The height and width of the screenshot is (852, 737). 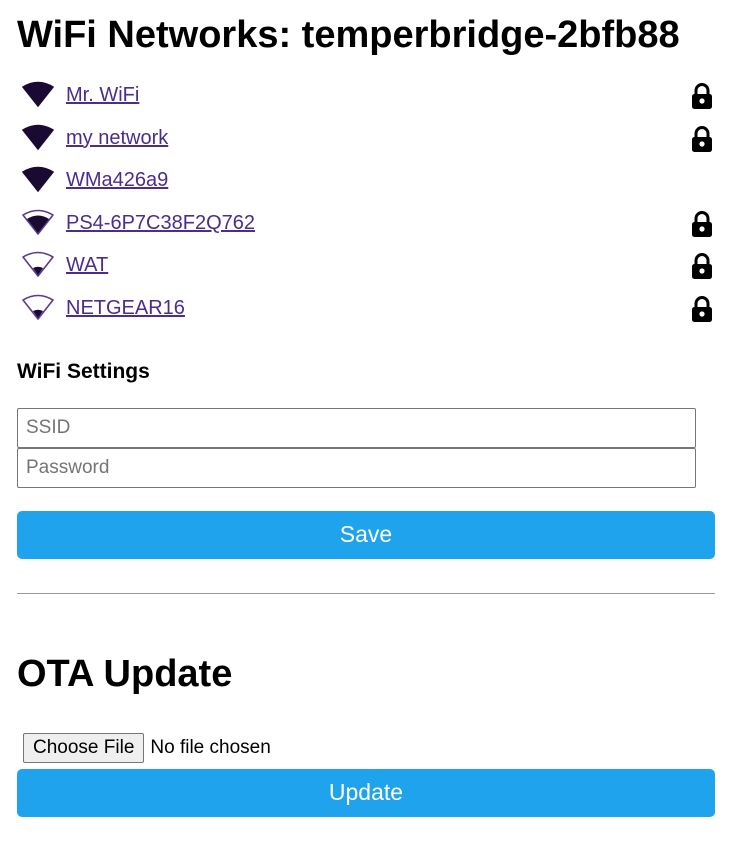 What do you see at coordinates (366, 315) in the screenshot?
I see `network-row: NETGEAR16` at bounding box center [366, 315].